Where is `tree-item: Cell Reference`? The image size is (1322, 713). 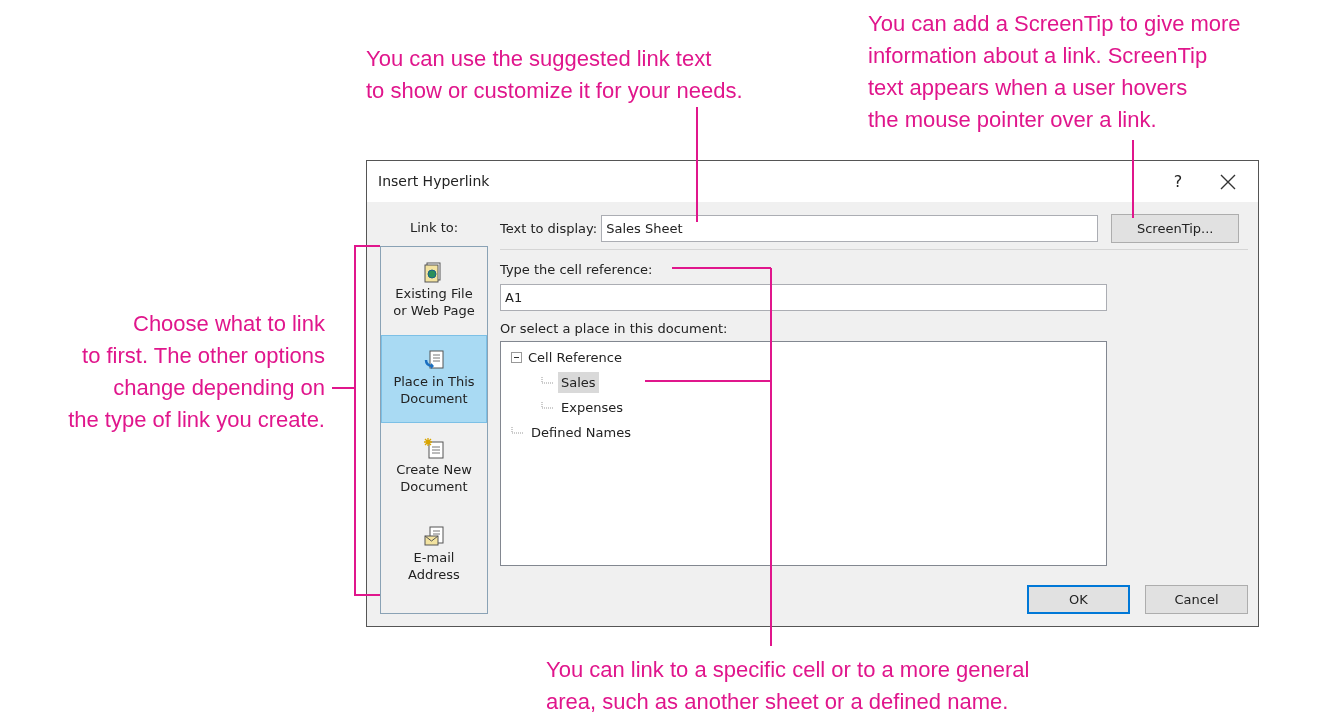
tree-item: Cell Reference is located at coordinates (575, 357).